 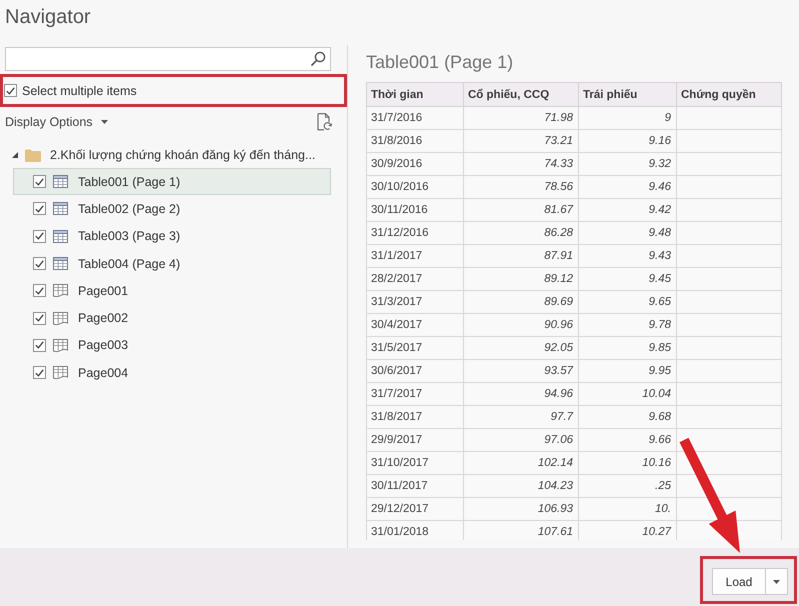 What do you see at coordinates (521, 440) in the screenshot?
I see `table-cell: 97.06` at bounding box center [521, 440].